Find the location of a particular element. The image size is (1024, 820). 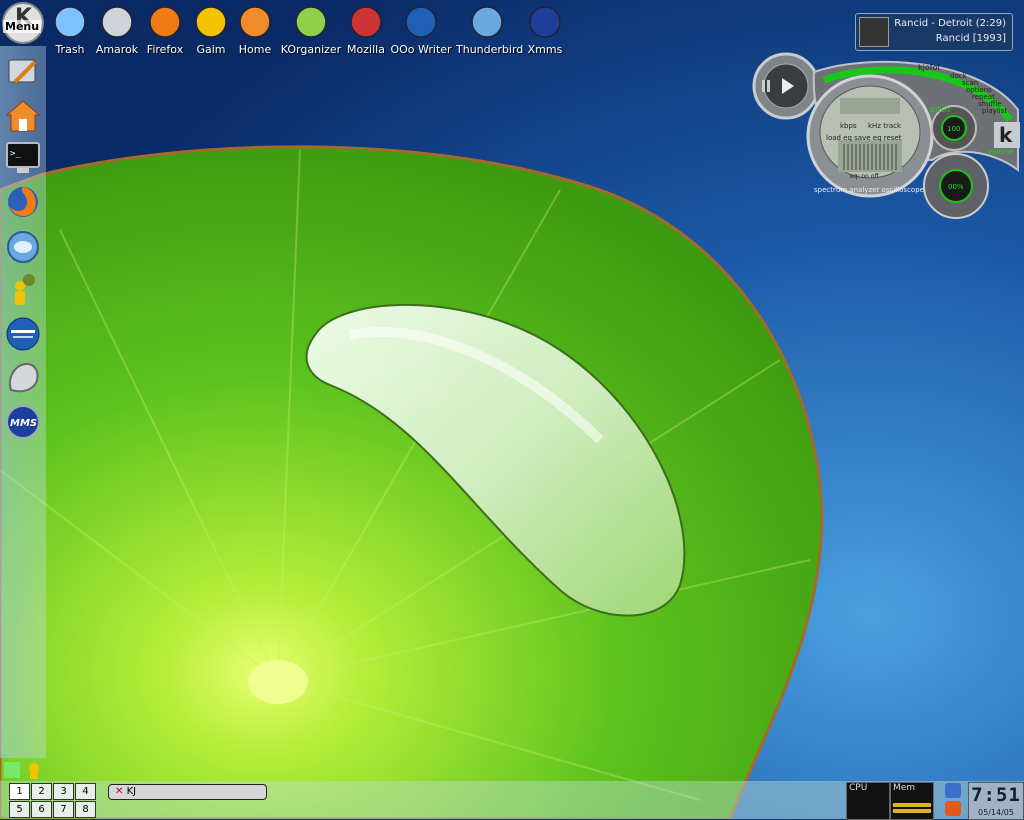

digital-clock: 7:51 05/14/05 is located at coordinates (996, 801).